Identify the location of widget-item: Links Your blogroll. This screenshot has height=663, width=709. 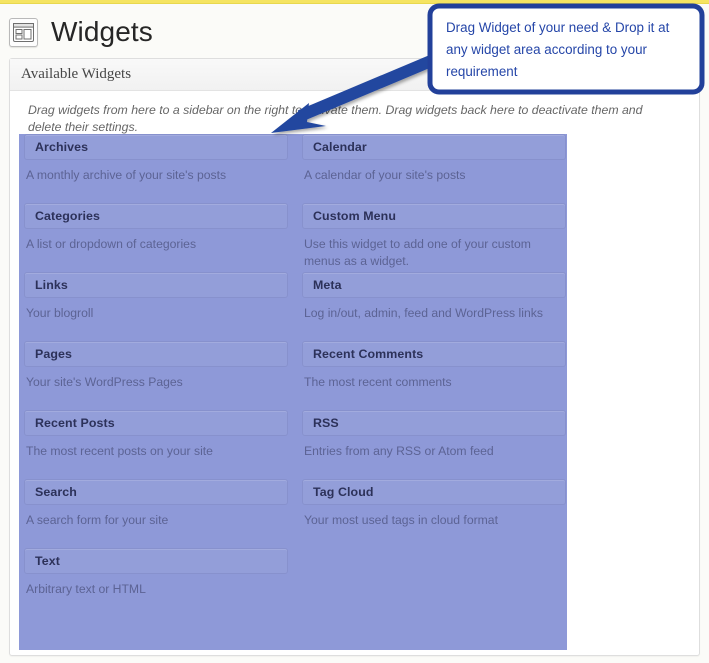
(156, 297).